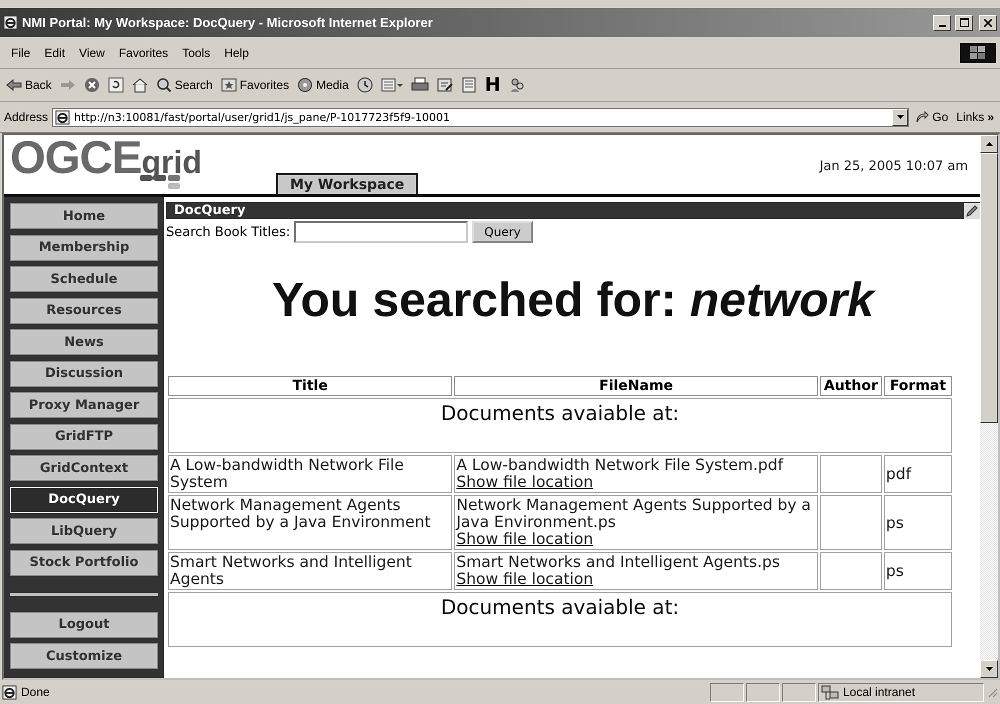  What do you see at coordinates (68, 85) in the screenshot?
I see `forward-arrow-icon` at bounding box center [68, 85].